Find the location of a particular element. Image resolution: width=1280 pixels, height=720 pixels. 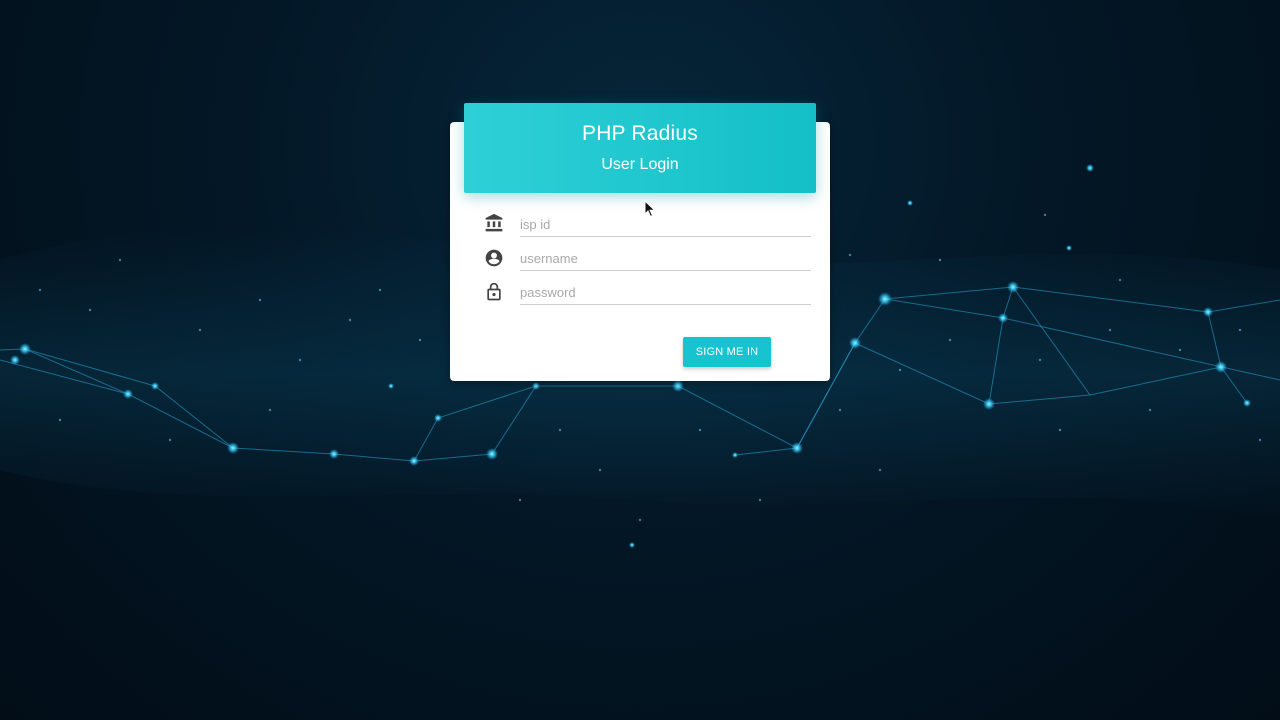

sign-in-button: SIGN ME IN is located at coordinates (727, 352).